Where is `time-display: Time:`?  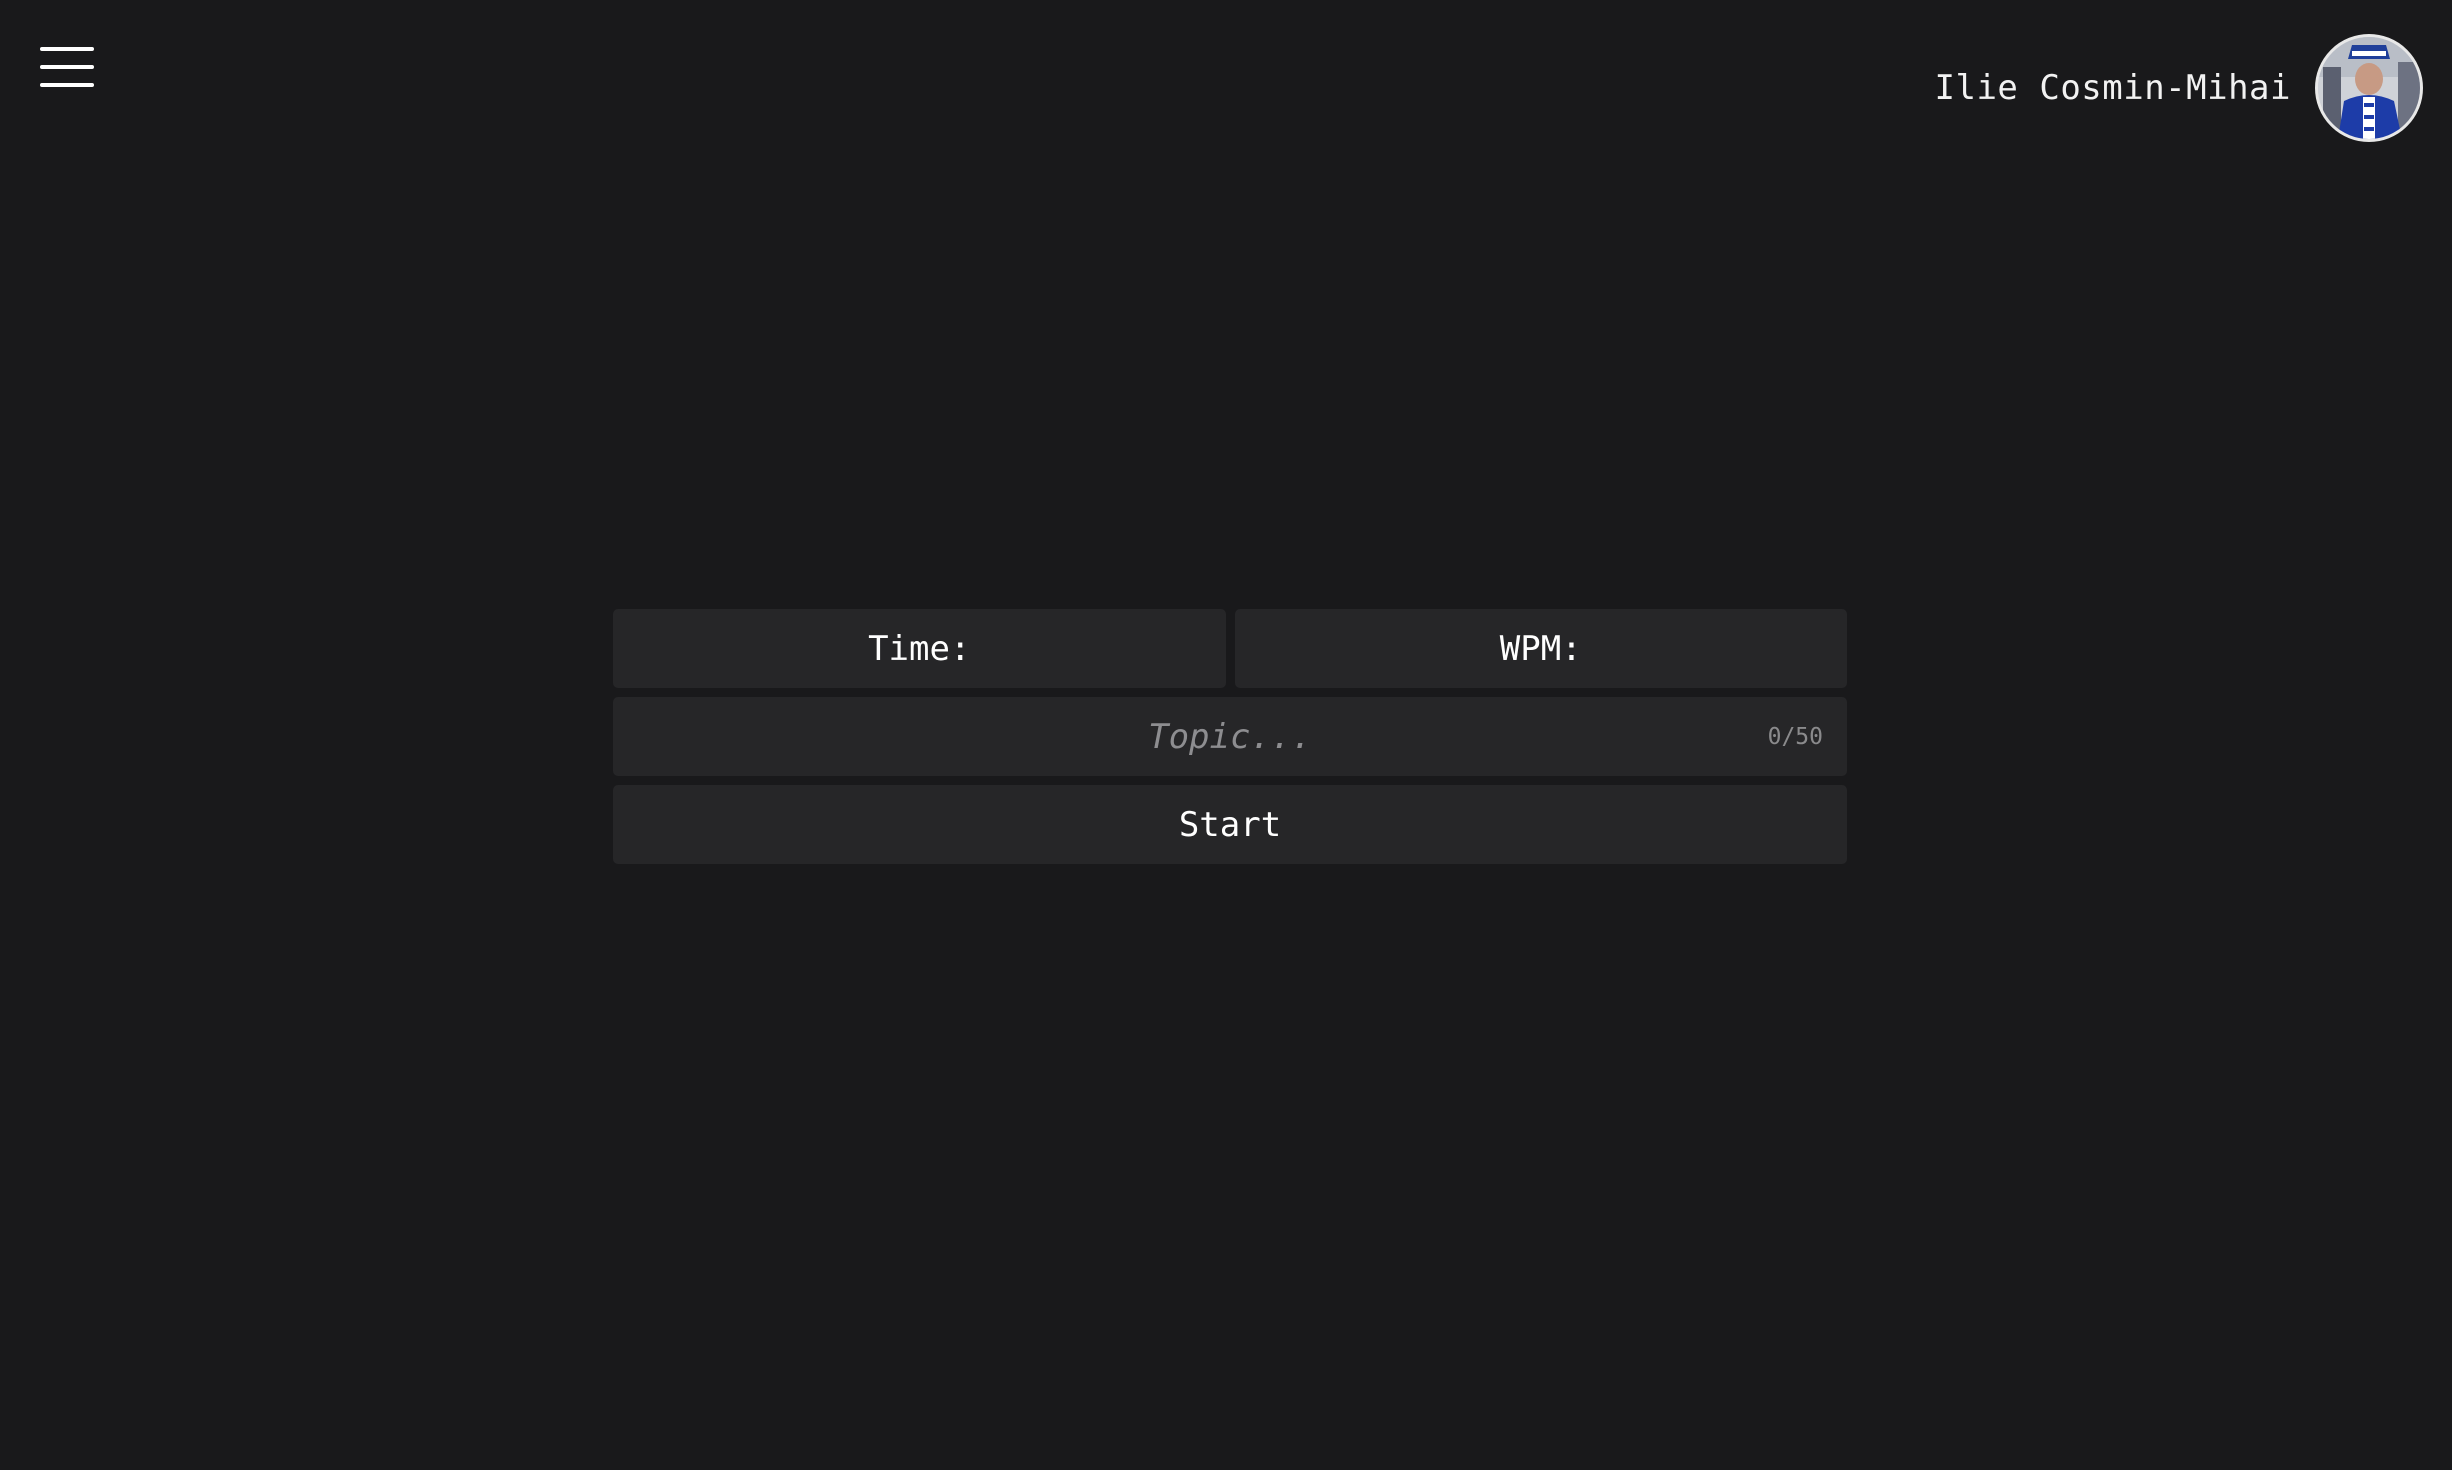 time-display: Time: is located at coordinates (919, 648).